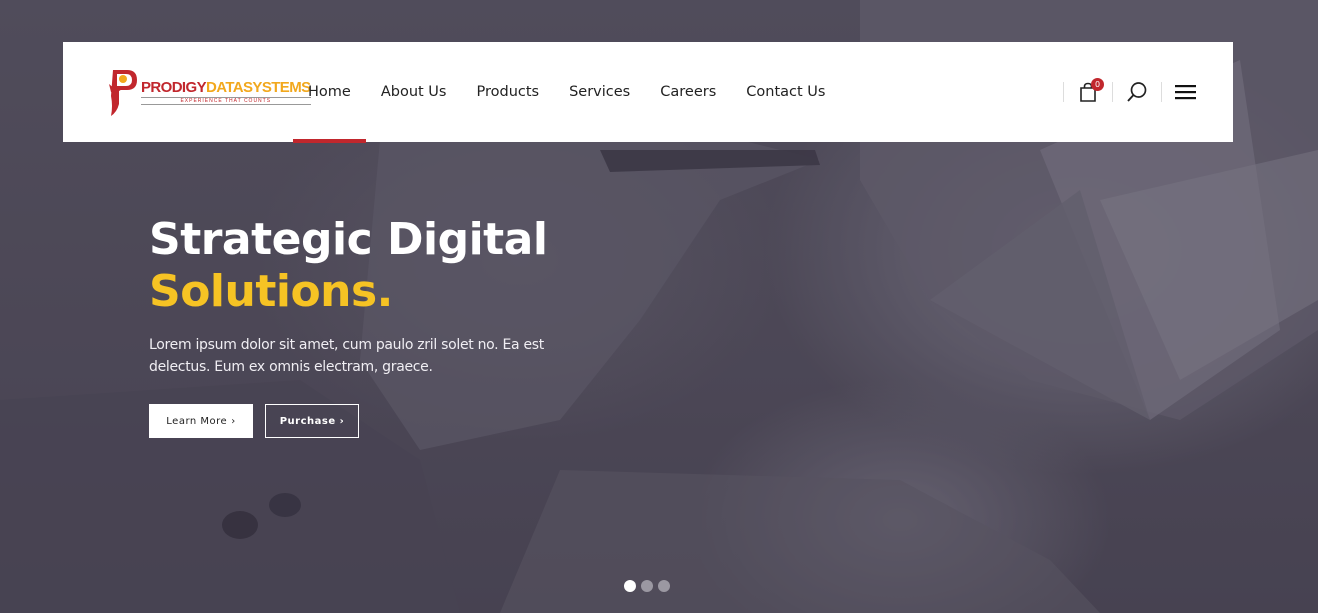  I want to click on cart-button: 0, so click(1088, 92).